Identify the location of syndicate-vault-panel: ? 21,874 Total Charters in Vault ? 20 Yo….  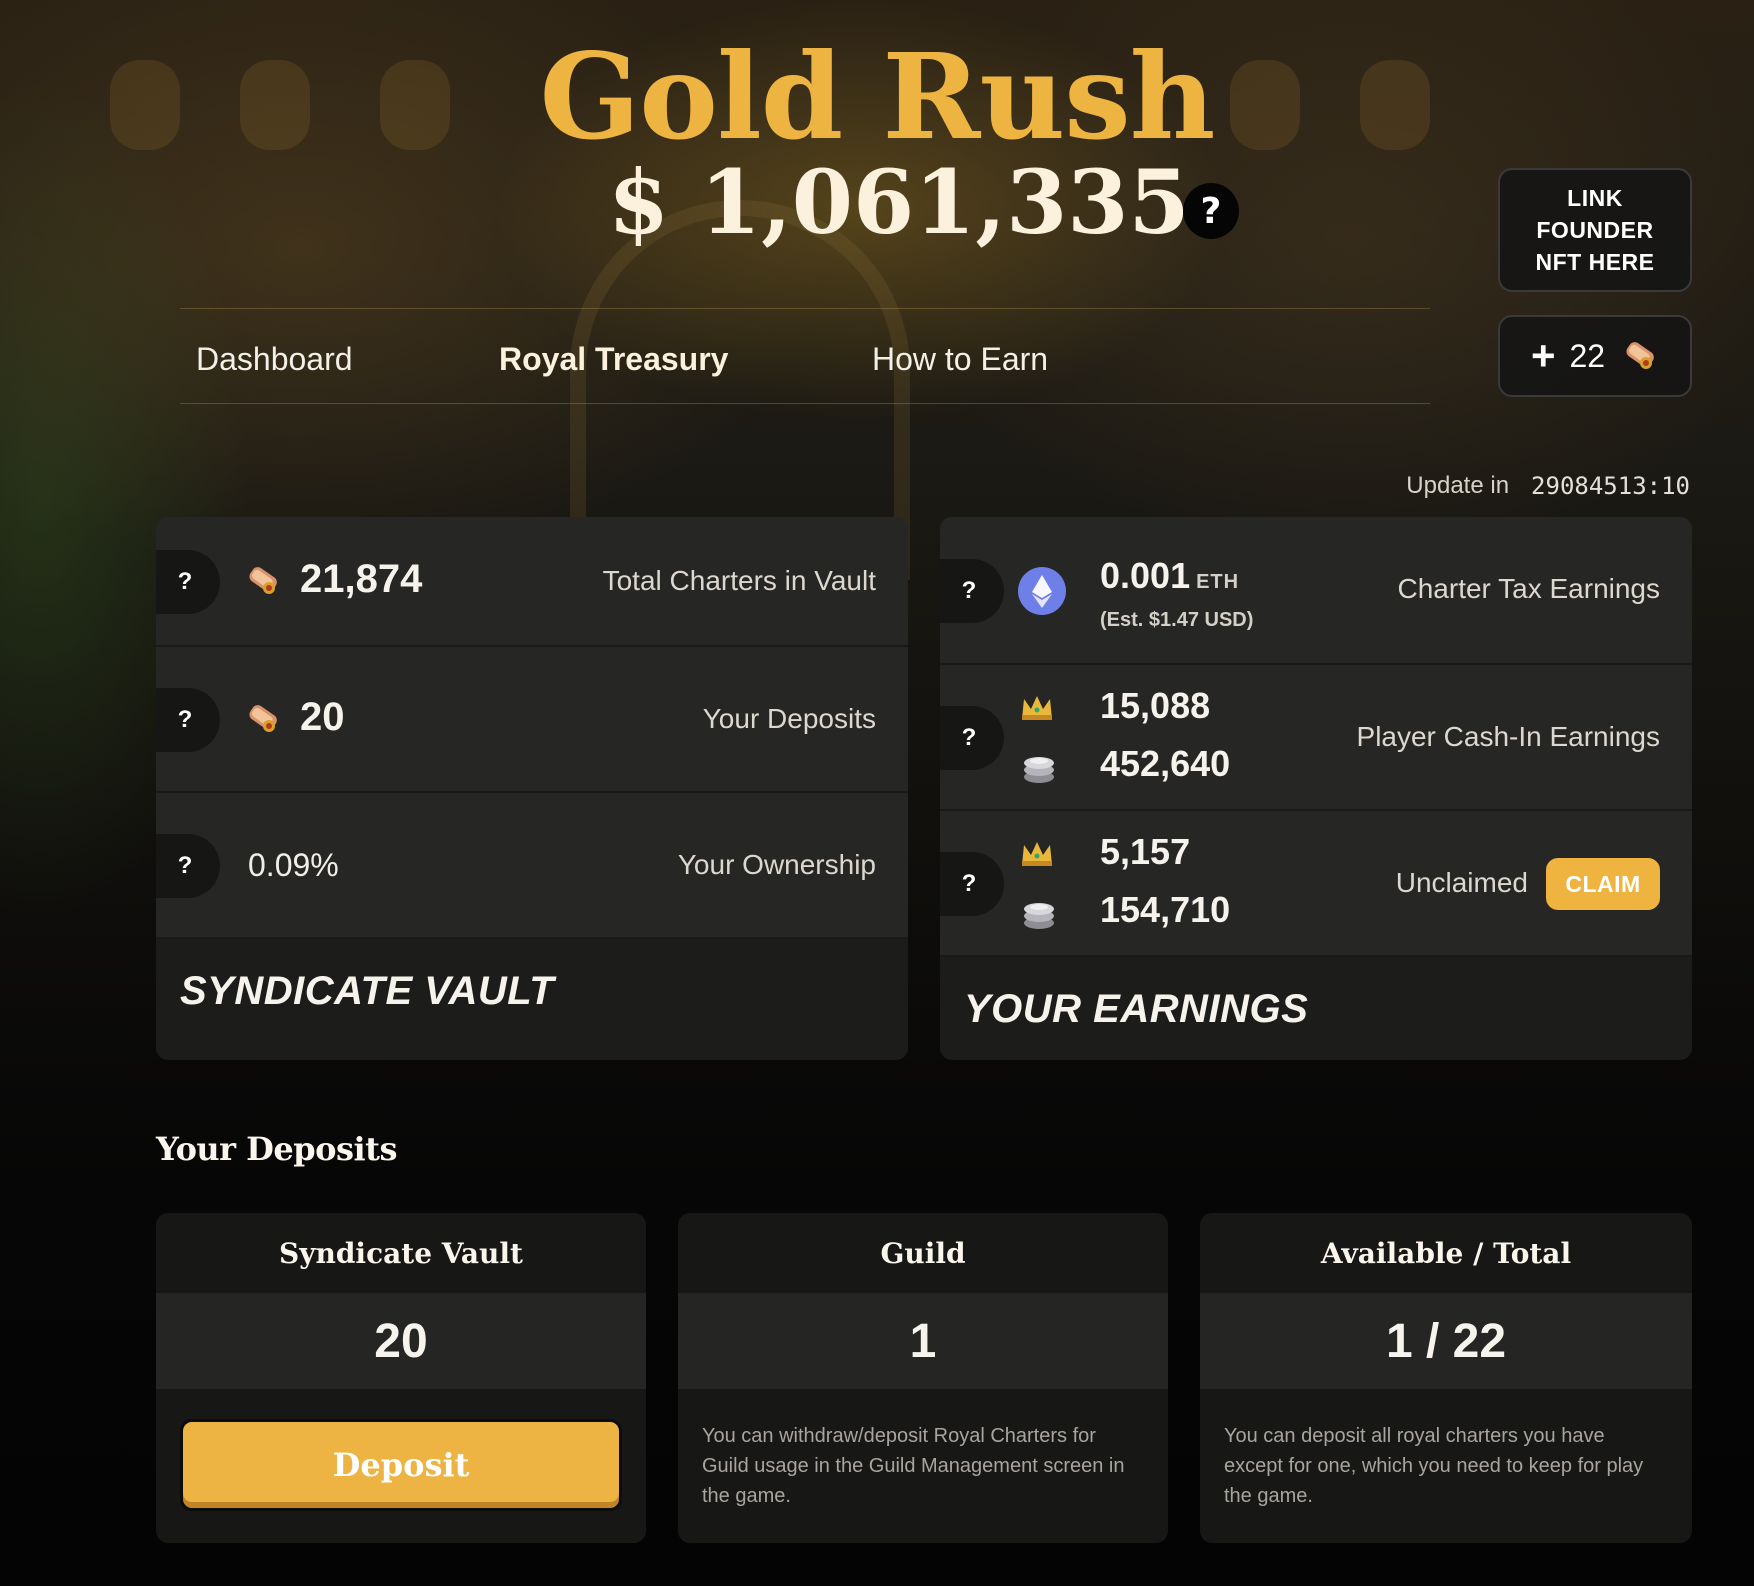
(532, 788).